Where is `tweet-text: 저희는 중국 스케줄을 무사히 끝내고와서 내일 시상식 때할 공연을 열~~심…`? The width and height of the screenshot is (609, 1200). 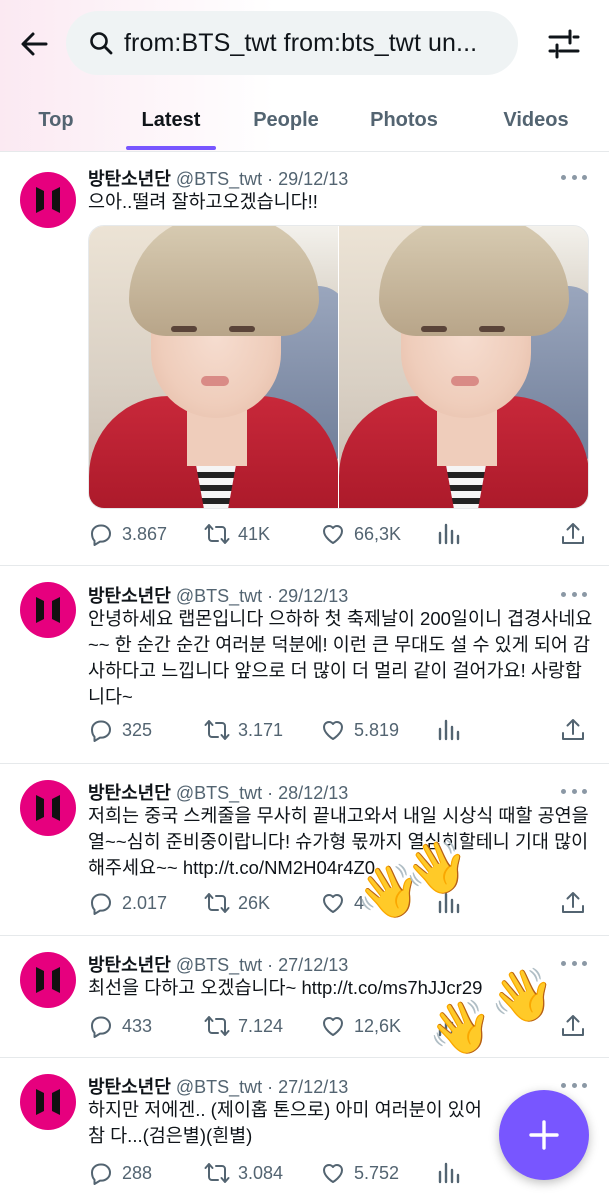 tweet-text: 저희는 중국 스케줄을 무사히 끝내고와서 내일 시상식 때할 공연을 열~~심… is located at coordinates (338, 841).